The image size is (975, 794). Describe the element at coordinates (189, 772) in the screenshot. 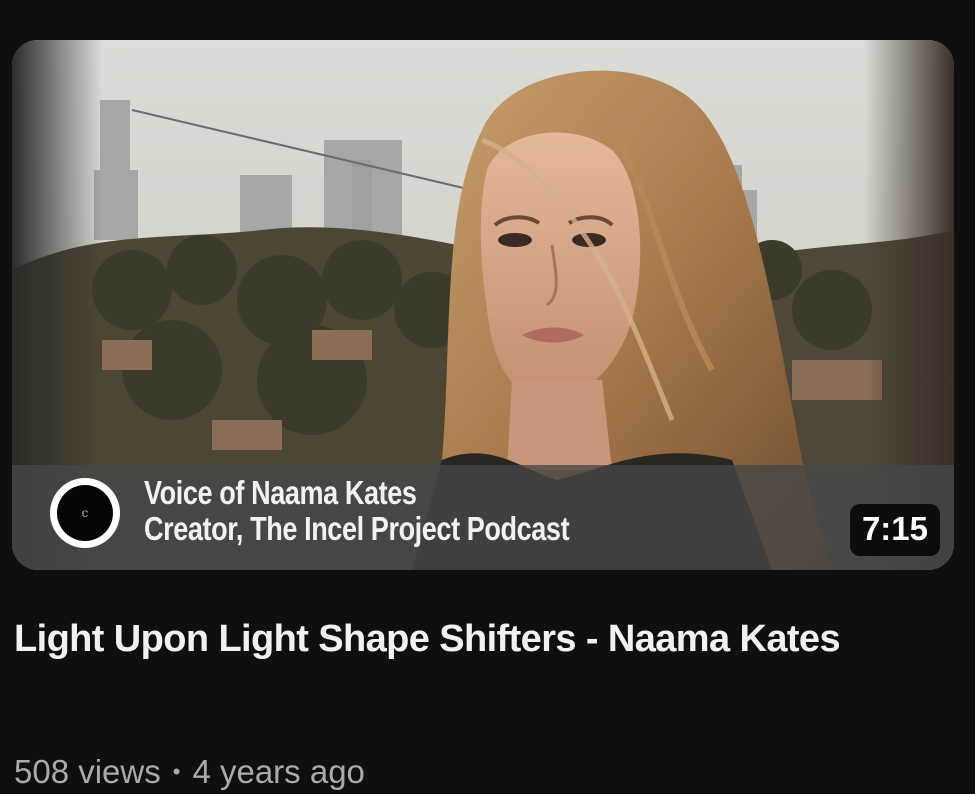

I see `video-metadata: 508 views • 4 years ago` at that location.